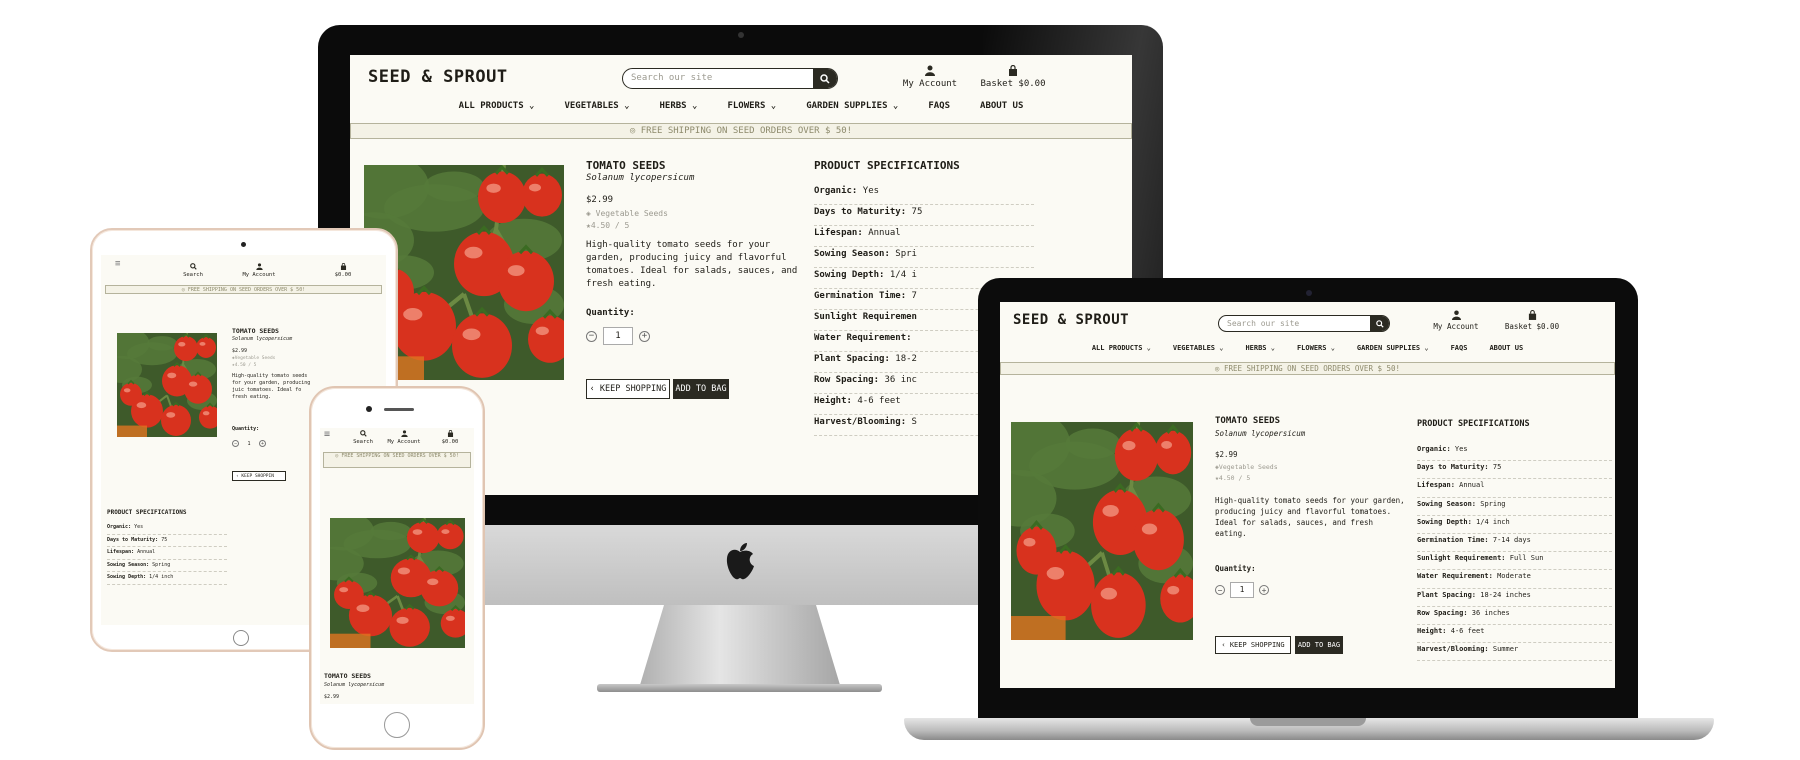 The height and width of the screenshot is (760, 1800). Describe the element at coordinates (450, 442) in the screenshot. I see `basket-label: $0.00` at that location.